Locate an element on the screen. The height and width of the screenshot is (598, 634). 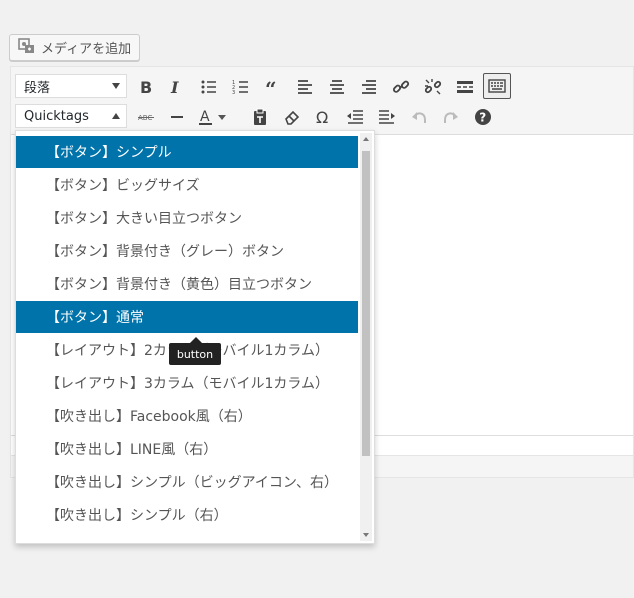
undo-icon is located at coordinates (419, 117).